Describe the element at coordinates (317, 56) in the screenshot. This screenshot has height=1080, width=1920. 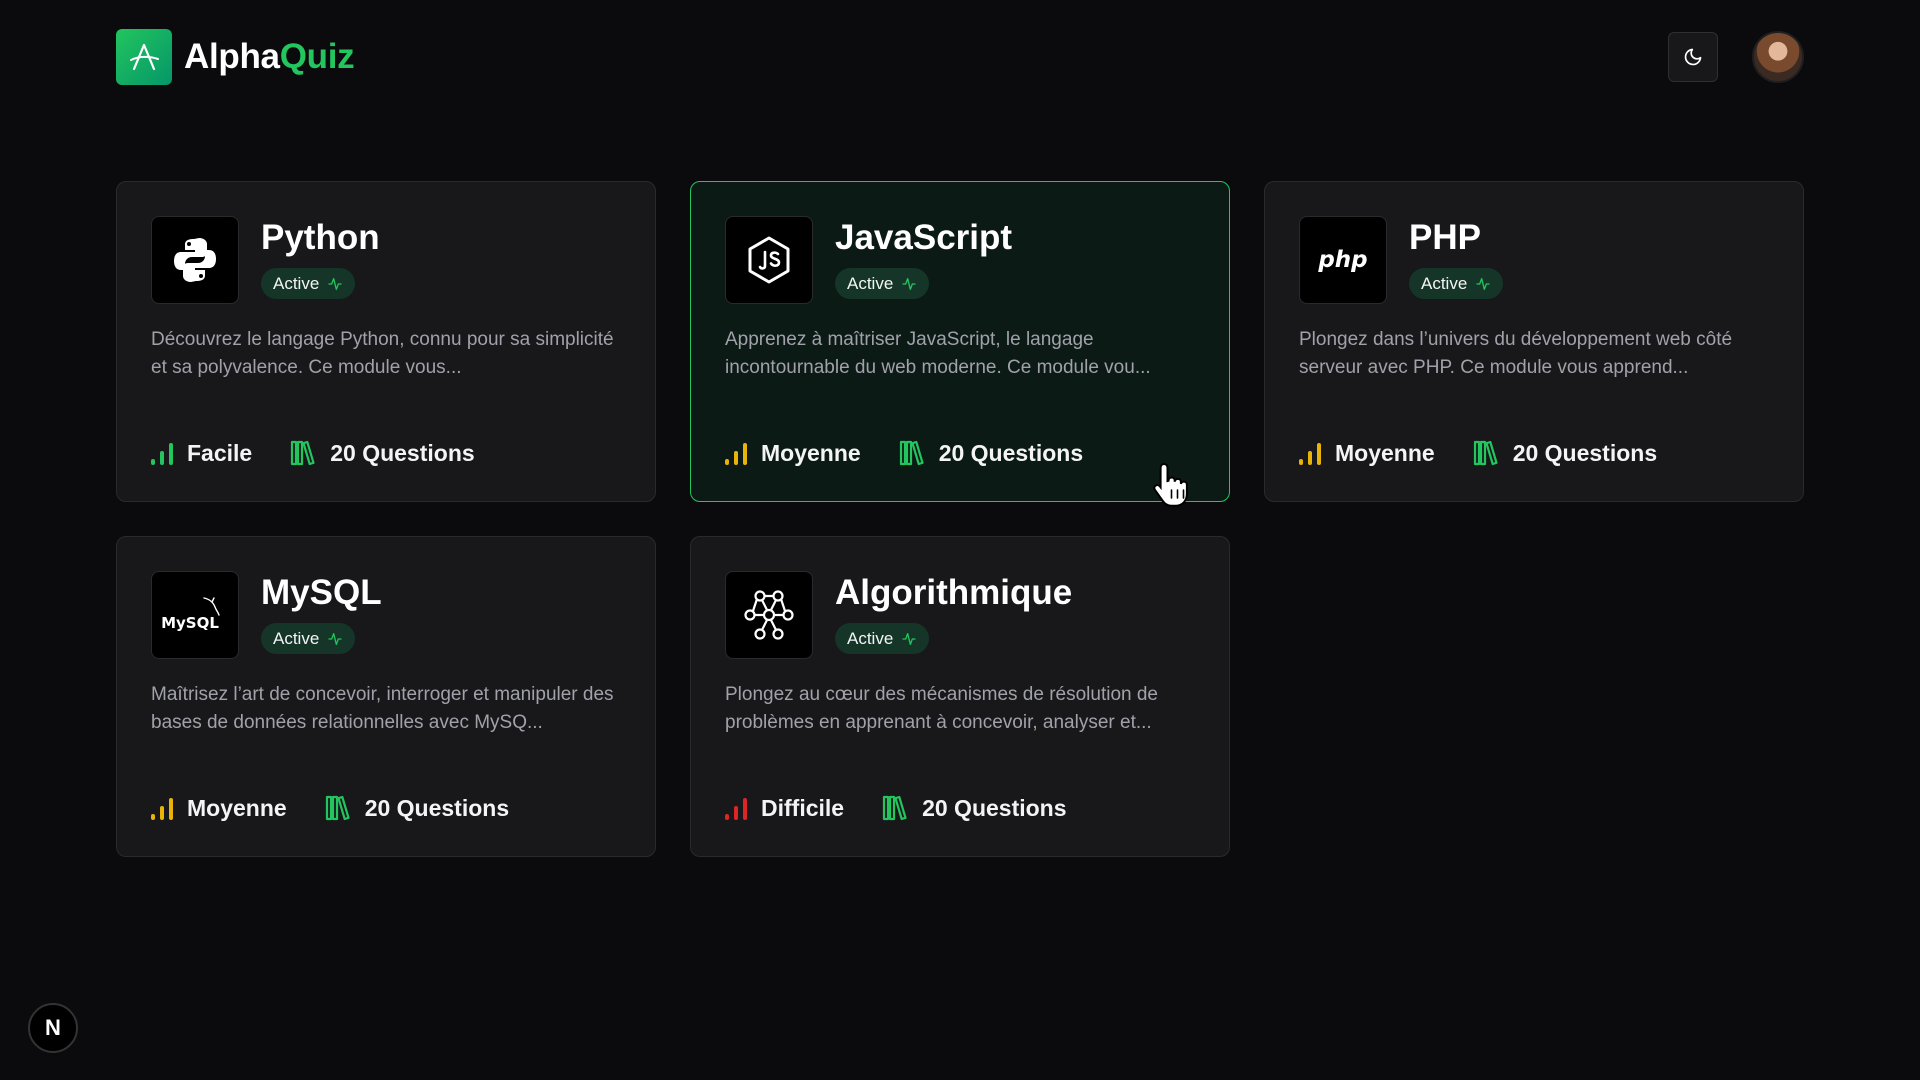
I see `brand-name-part2: Quiz` at that location.